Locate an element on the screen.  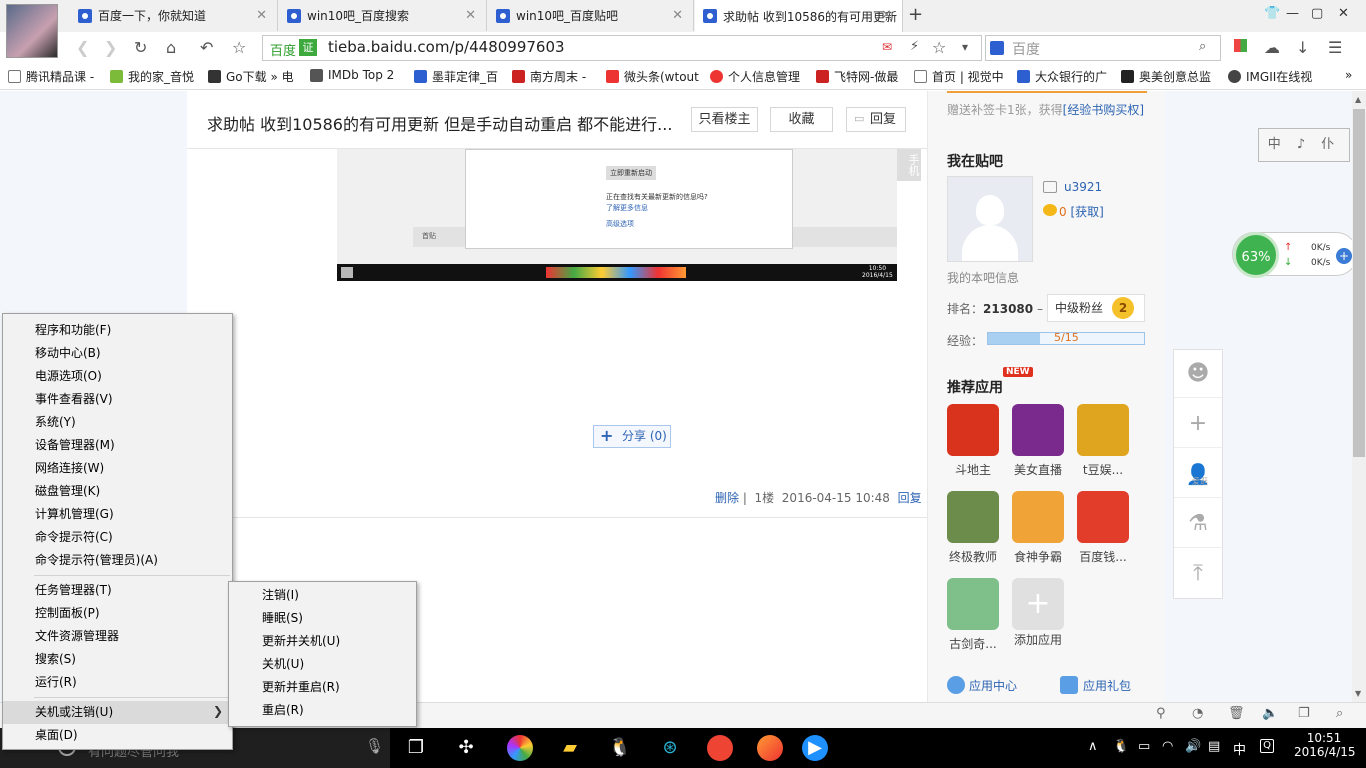
net-plus-icon: + is located at coordinates (1344, 256).